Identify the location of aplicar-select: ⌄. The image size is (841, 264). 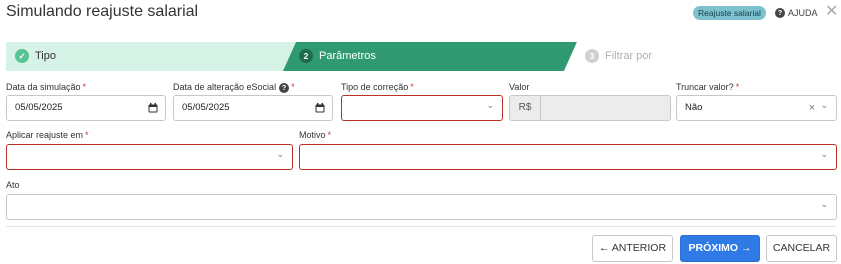
(149, 157).